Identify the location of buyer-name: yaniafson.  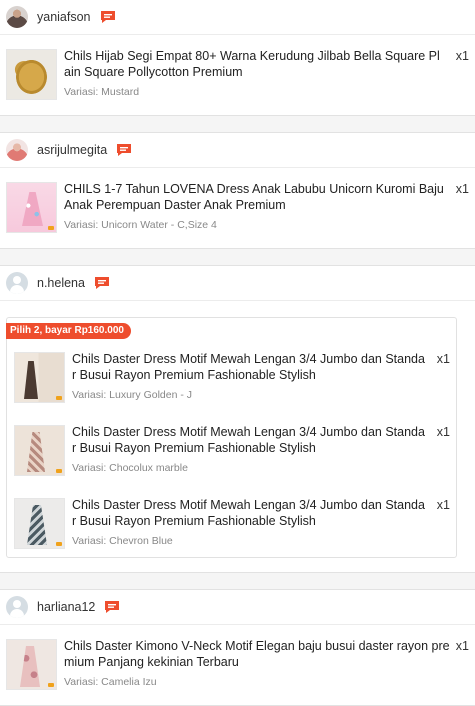
(64, 17).